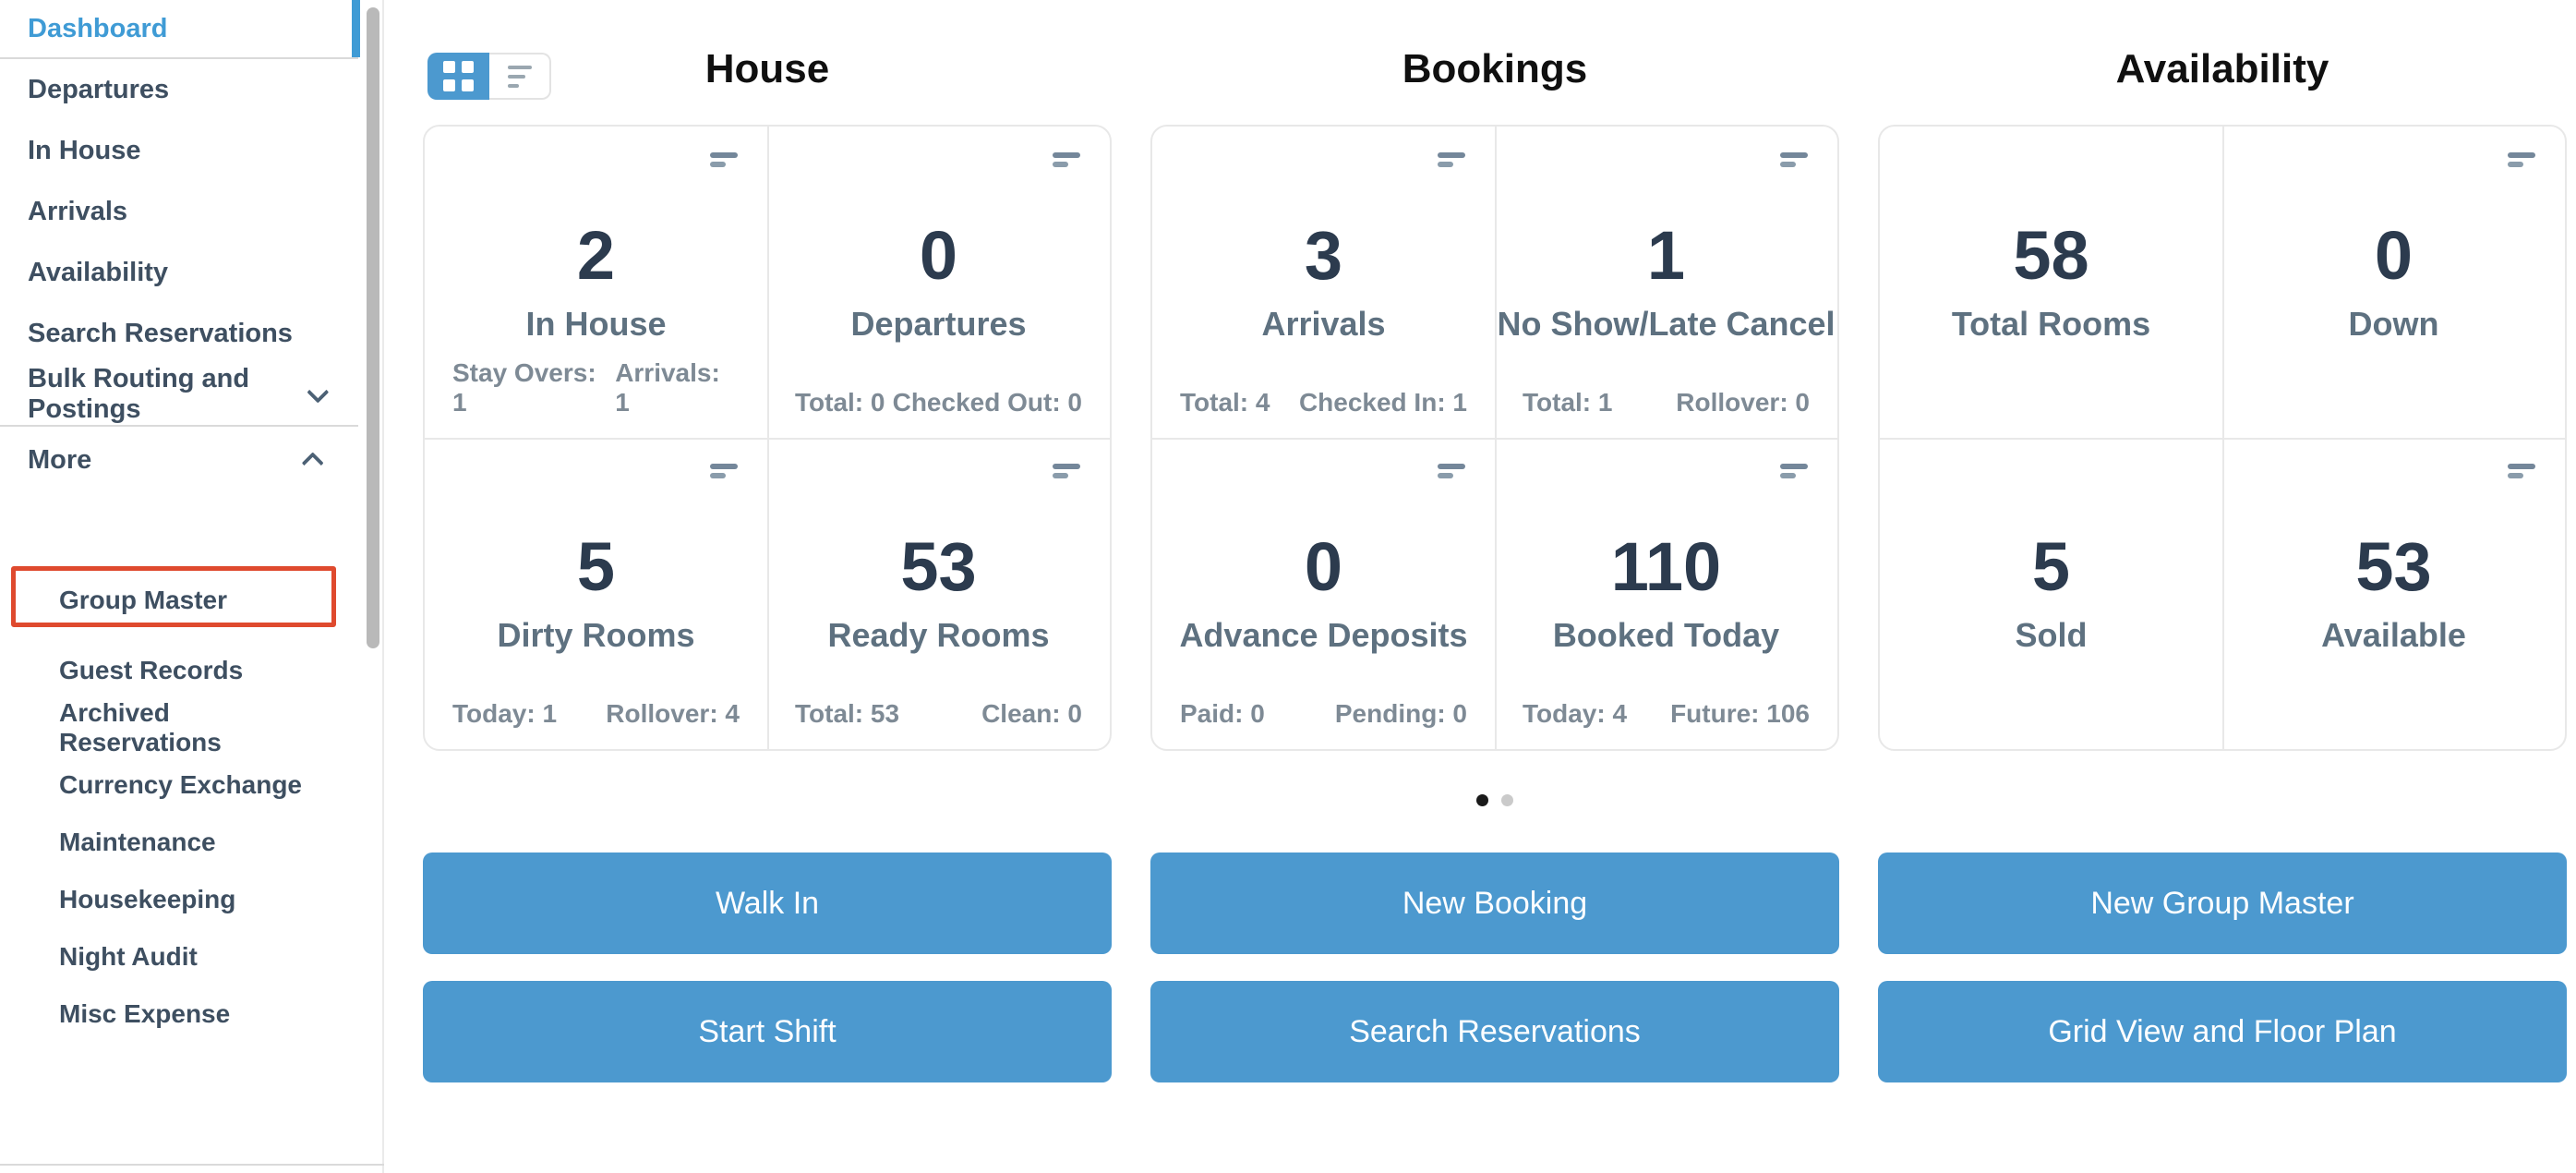 Image resolution: width=2576 pixels, height=1173 pixels. What do you see at coordinates (596, 634) in the screenshot?
I see `stat-label: Dirty Rooms` at bounding box center [596, 634].